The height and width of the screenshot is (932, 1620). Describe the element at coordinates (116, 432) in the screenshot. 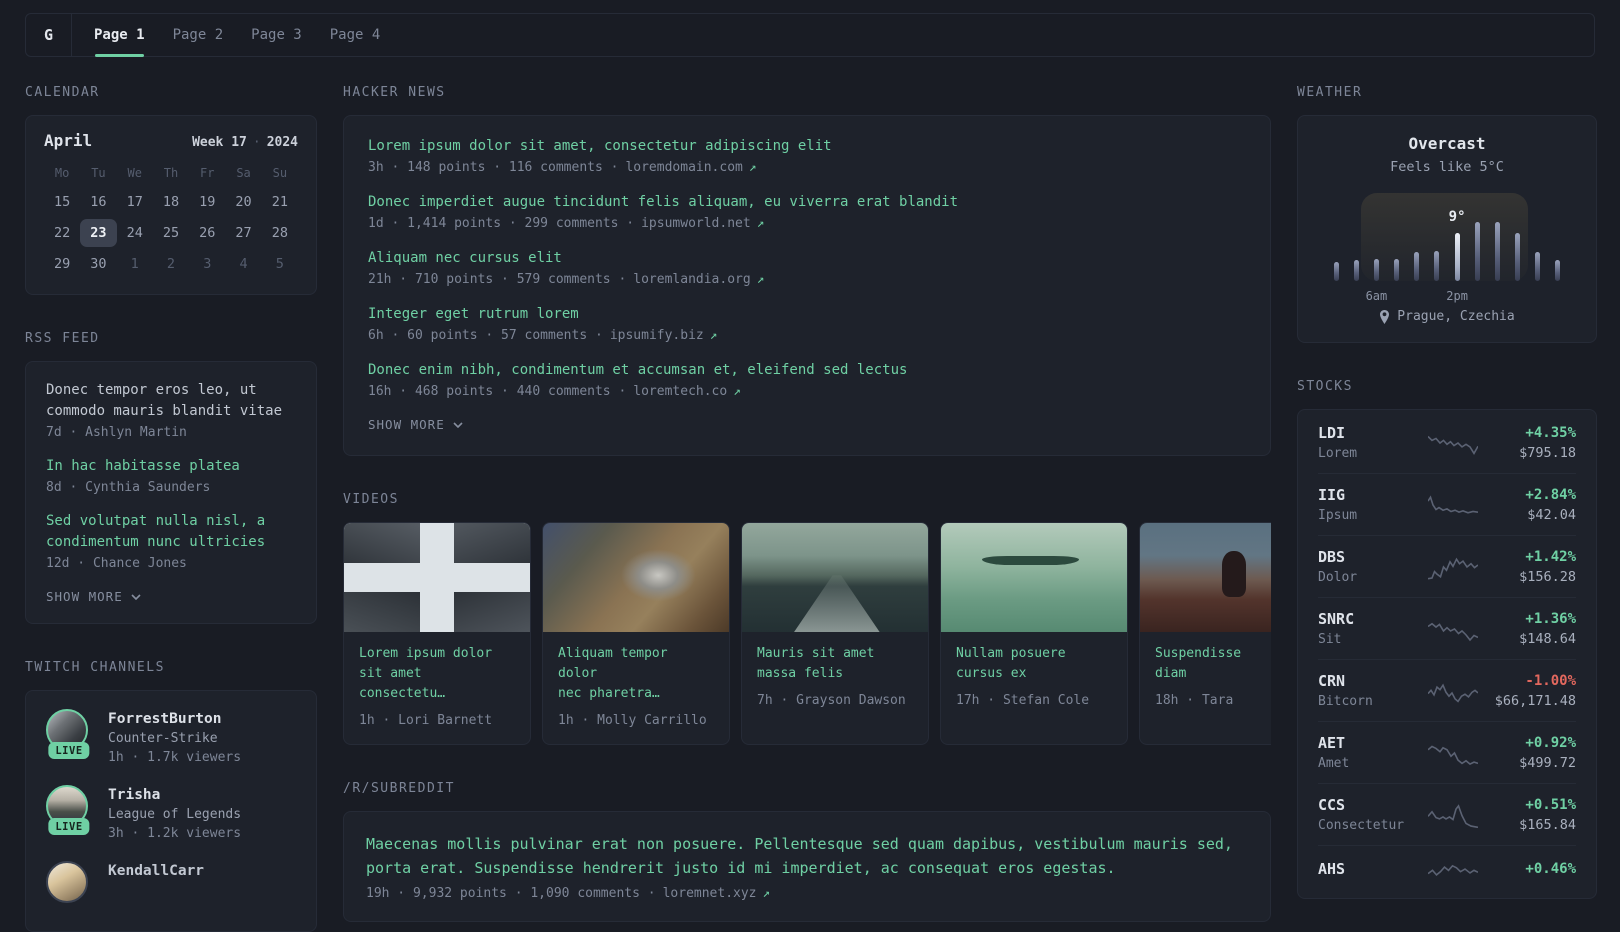

I see `rss-item-meta: 7d · Ashlyn Martin` at that location.